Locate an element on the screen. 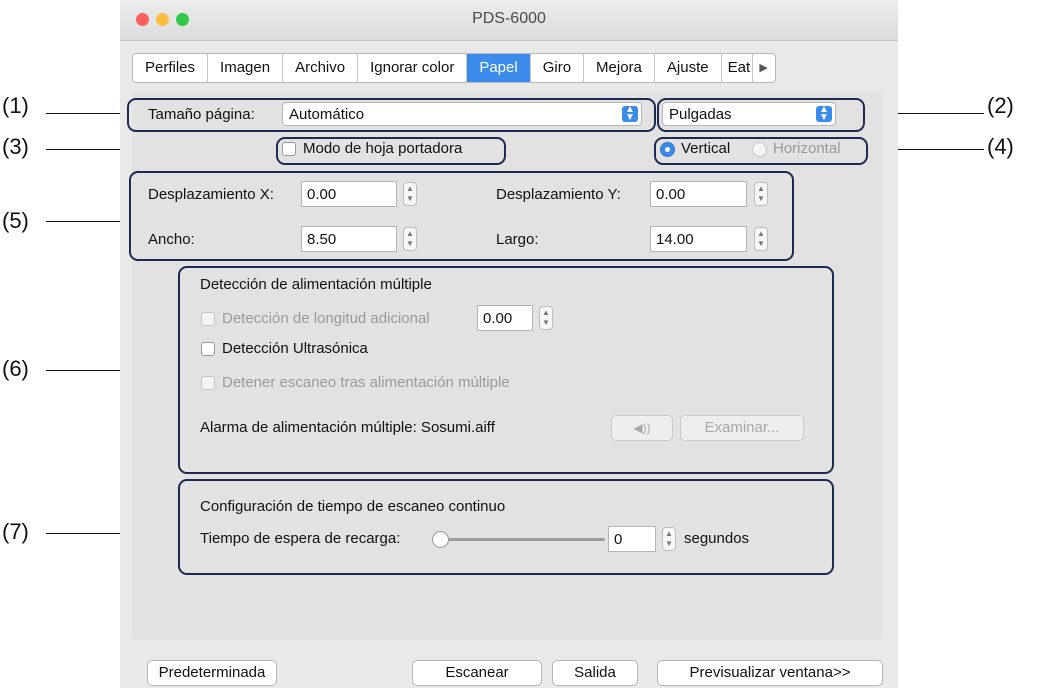 Image resolution: width=1039 pixels, height=688 pixels. window-title: PDS-6000 is located at coordinates (509, 18).